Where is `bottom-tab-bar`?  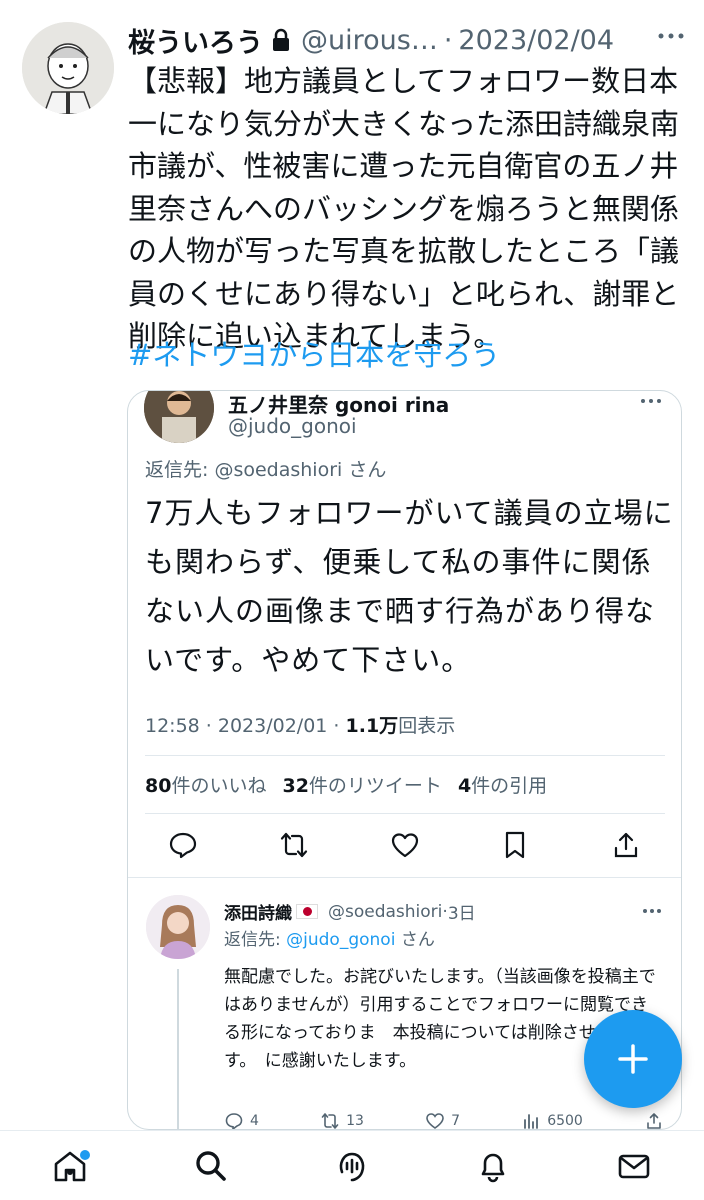 bottom-tab-bar is located at coordinates (352, 1165).